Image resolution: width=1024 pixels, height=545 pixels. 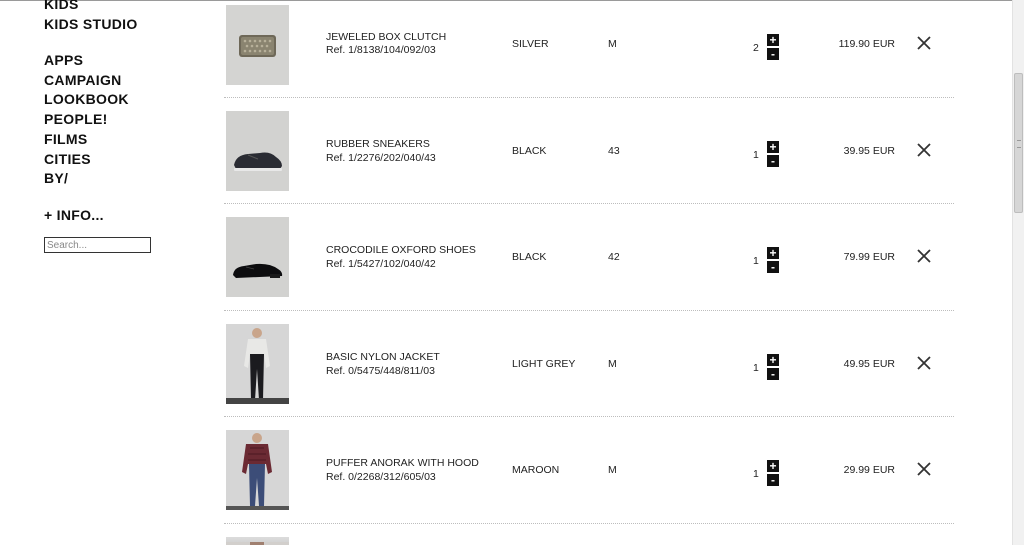 What do you see at coordinates (383, 357) in the screenshot?
I see `product-name: BASIC NYLON JACKET` at bounding box center [383, 357].